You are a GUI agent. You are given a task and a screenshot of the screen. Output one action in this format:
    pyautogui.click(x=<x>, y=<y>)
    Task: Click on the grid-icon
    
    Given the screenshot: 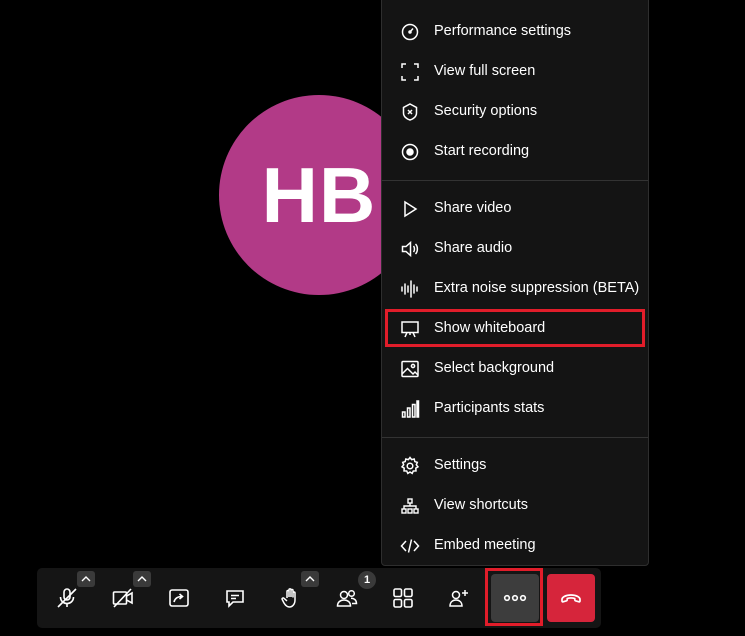 What is the action you would take?
    pyautogui.click(x=403, y=598)
    